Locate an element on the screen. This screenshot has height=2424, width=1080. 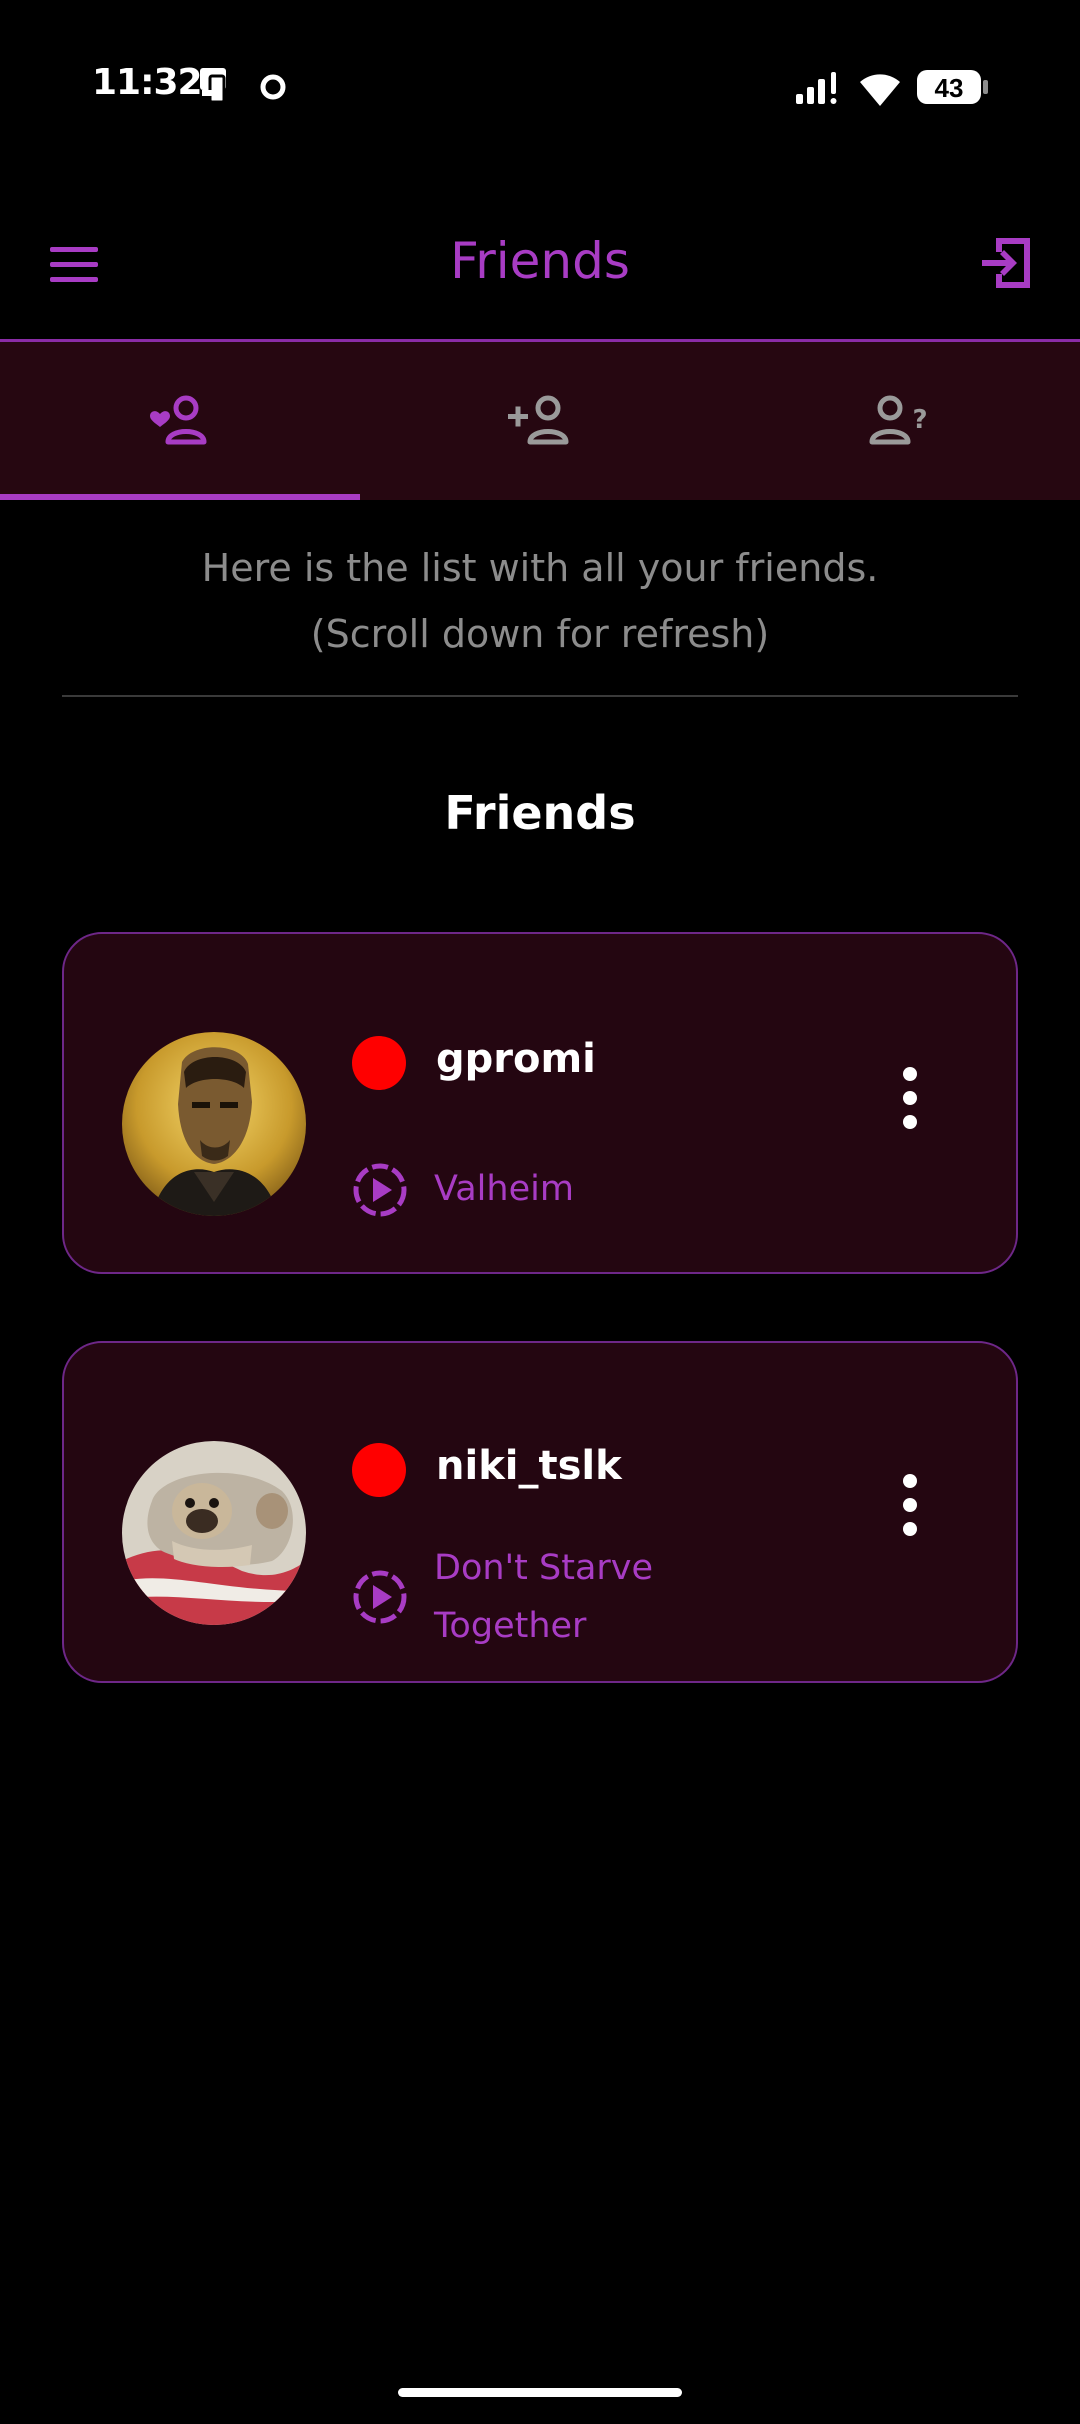
friend-name: niki_tslk is located at coordinates (529, 1466).